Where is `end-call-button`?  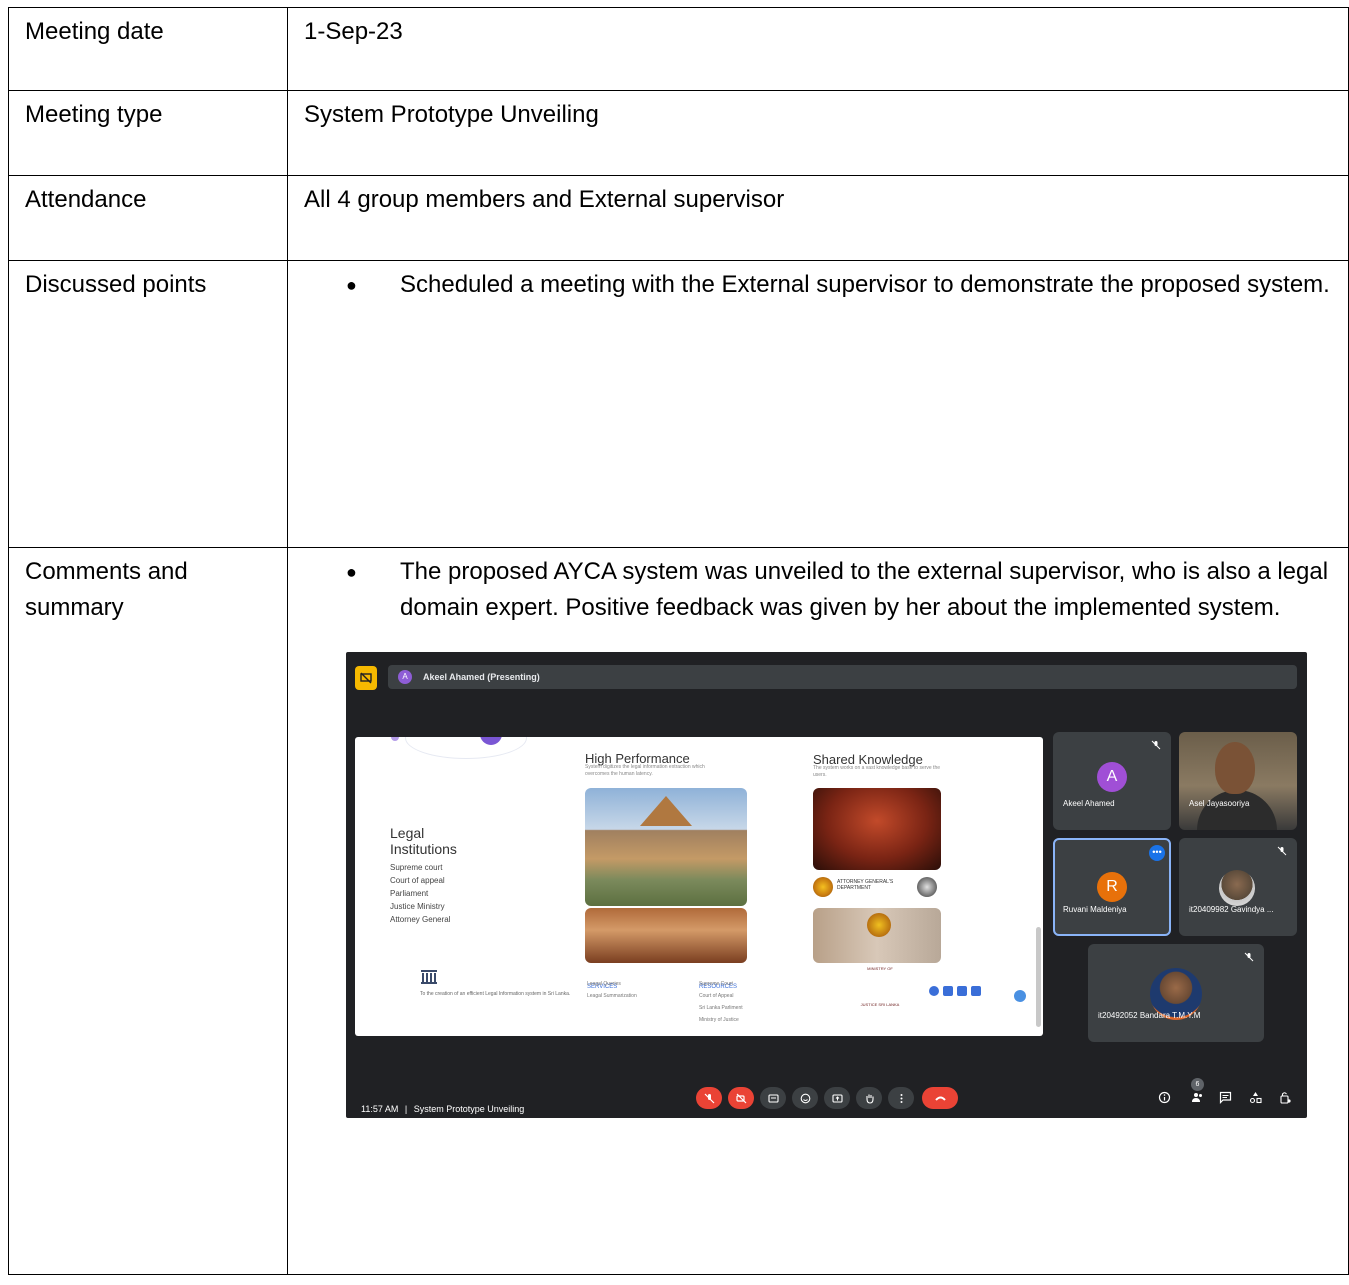 end-call-button is located at coordinates (940, 1098).